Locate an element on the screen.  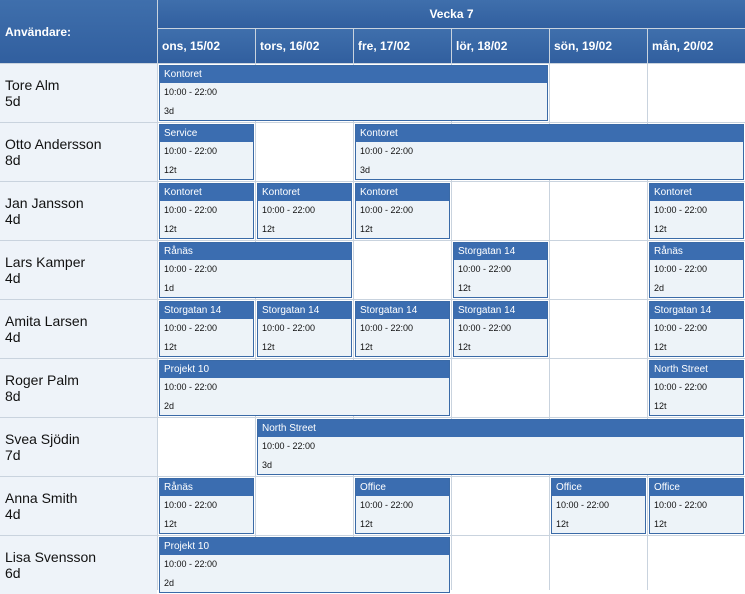
user-cell: Jan Jansson 4d is located at coordinates (78, 211).